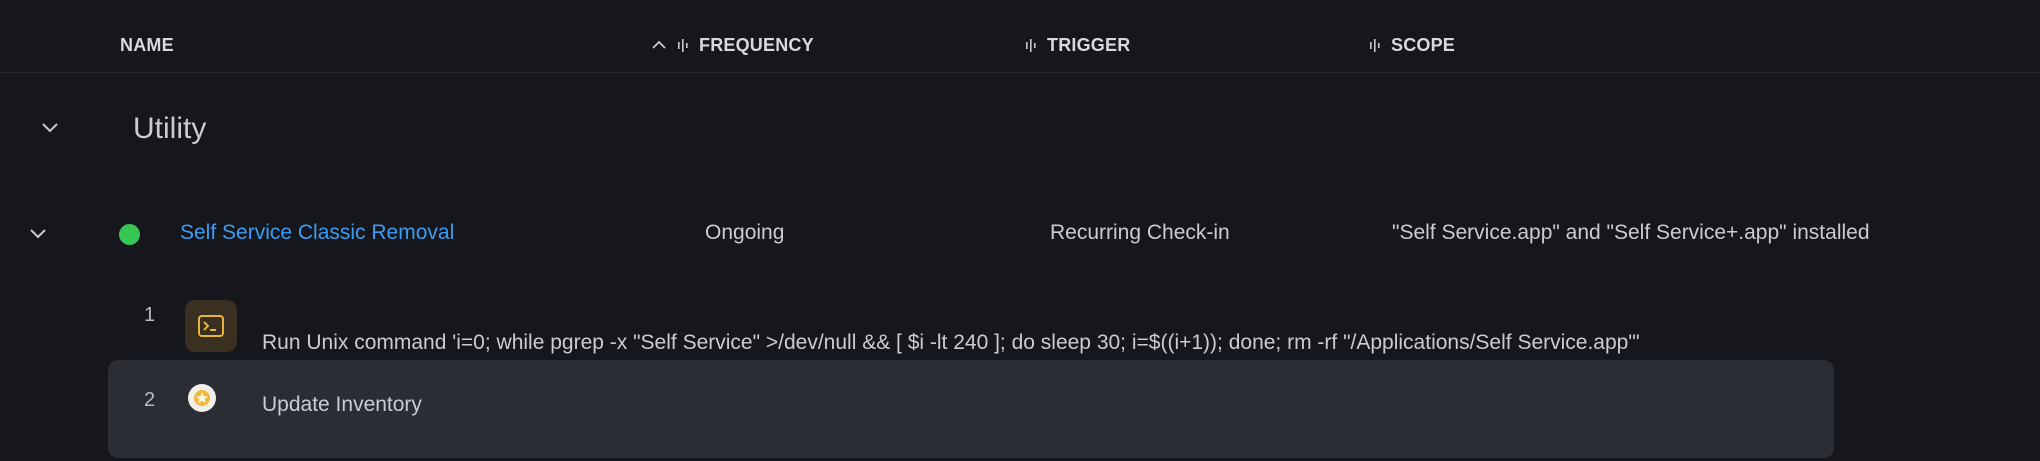 This screenshot has width=2040, height=461. I want to click on step-number: 2, so click(150, 400).